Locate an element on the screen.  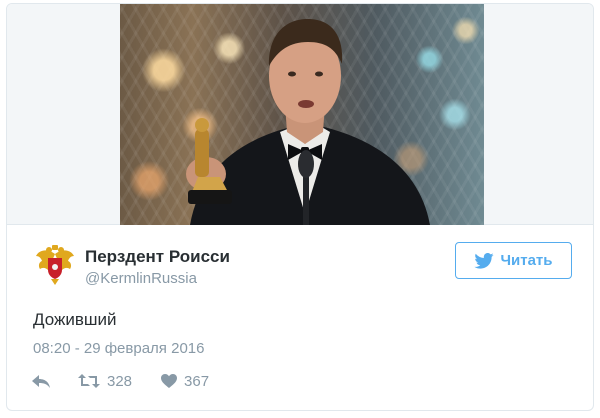
avatar is located at coordinates (55, 264).